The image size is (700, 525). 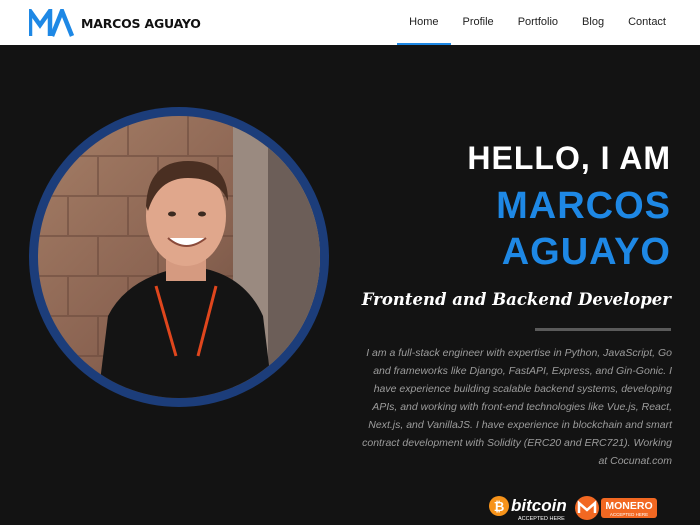 I want to click on hero-name: MARCOS AGUAYO, so click(x=521, y=229).